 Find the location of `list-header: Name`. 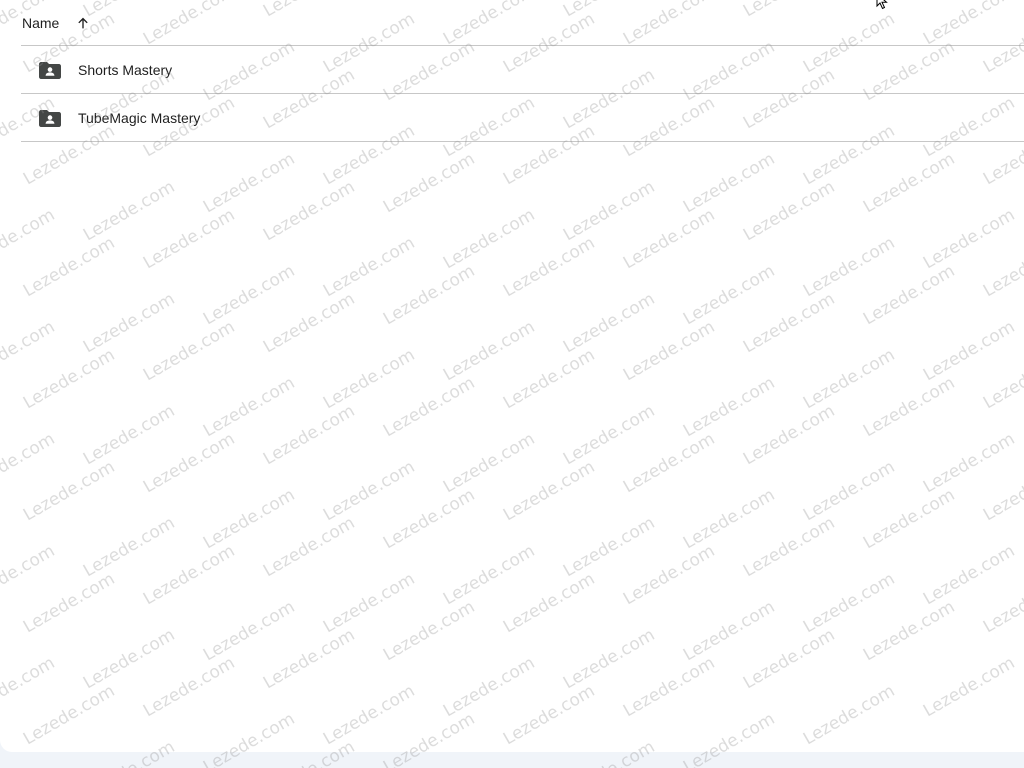

list-header: Name is located at coordinates (522, 23).